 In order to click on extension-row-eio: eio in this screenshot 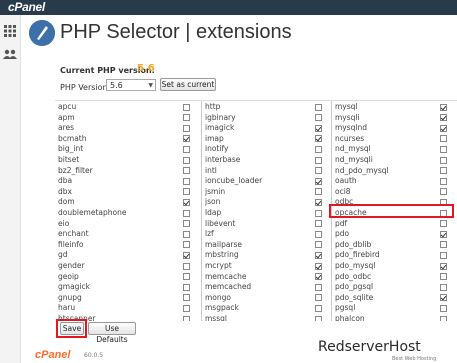, I will do `click(126, 224)`.